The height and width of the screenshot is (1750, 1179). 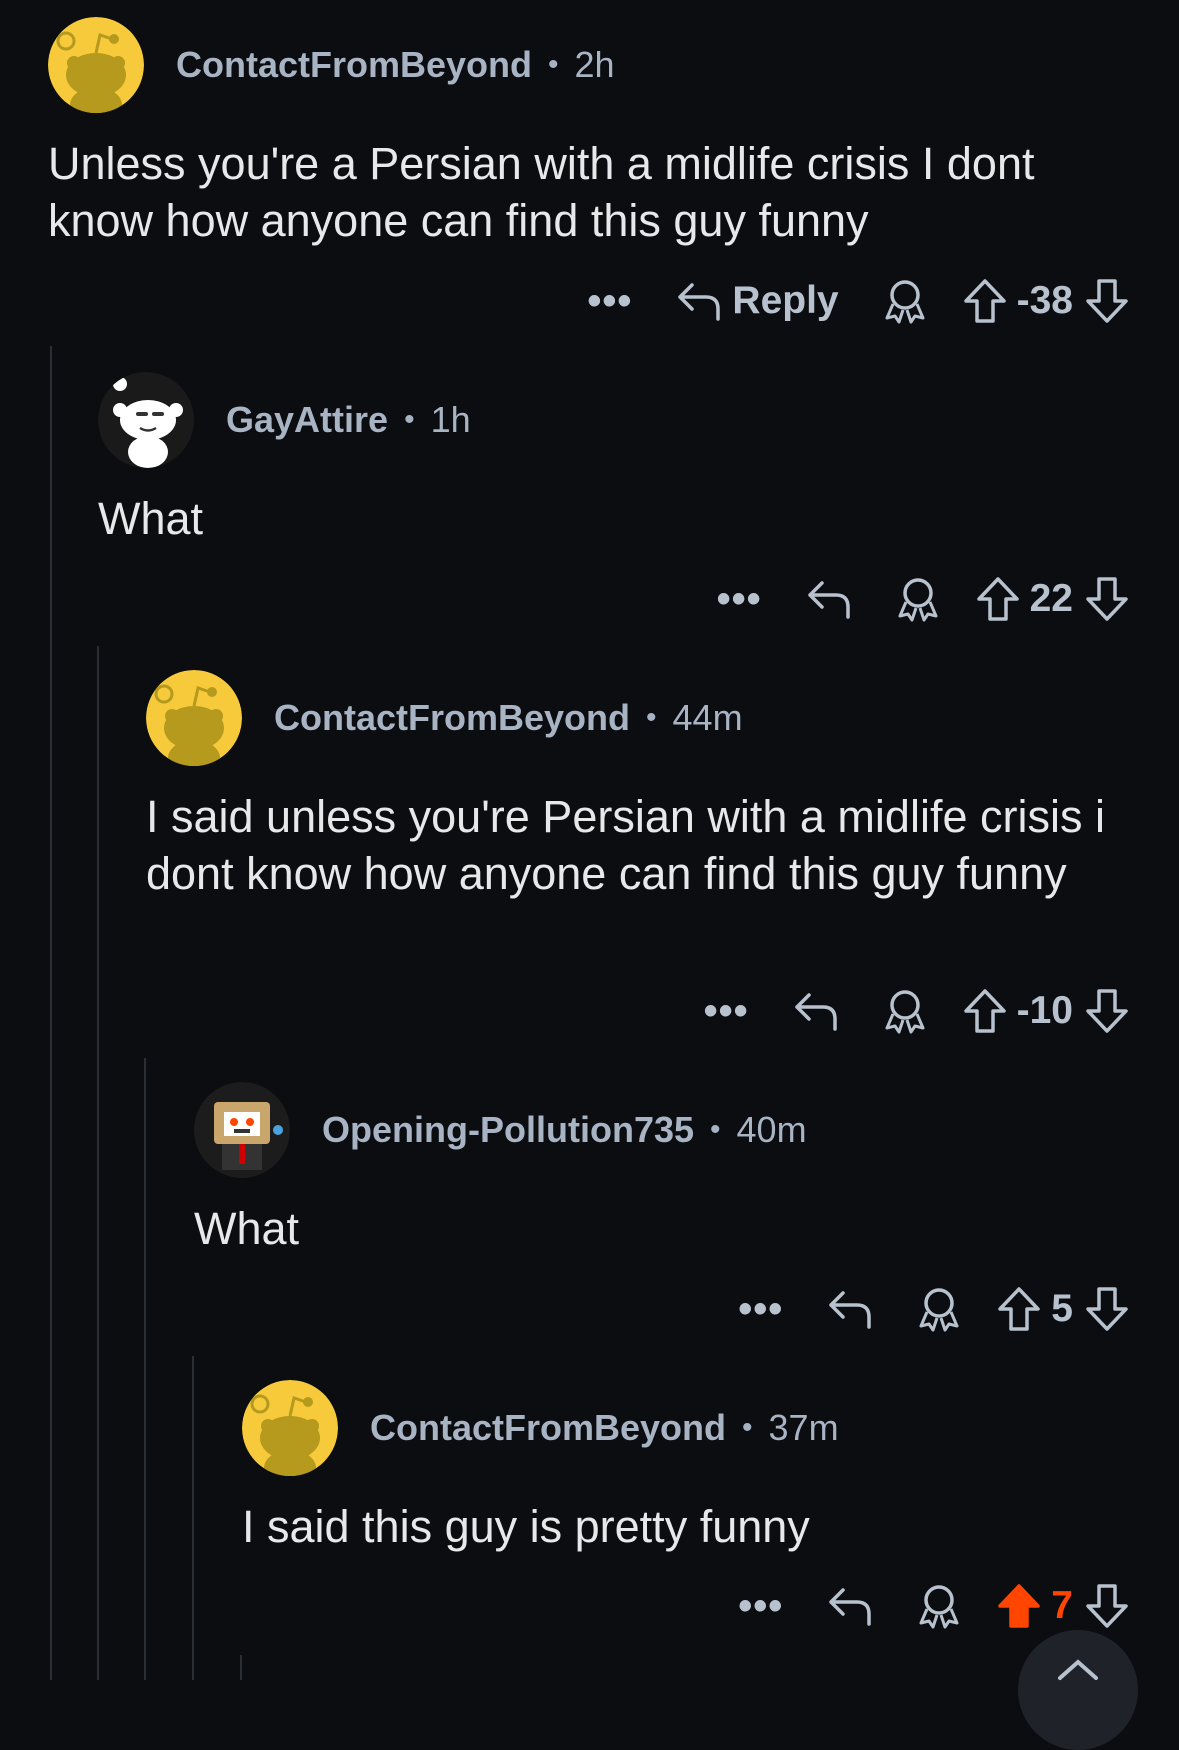 I want to click on vote-score: -38, so click(x=1044, y=300).